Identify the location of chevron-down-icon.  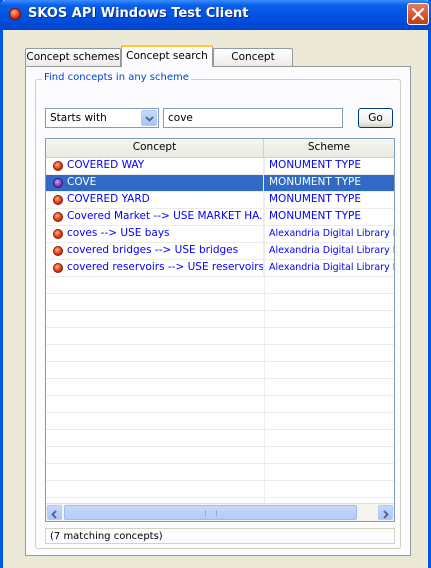
(149, 119).